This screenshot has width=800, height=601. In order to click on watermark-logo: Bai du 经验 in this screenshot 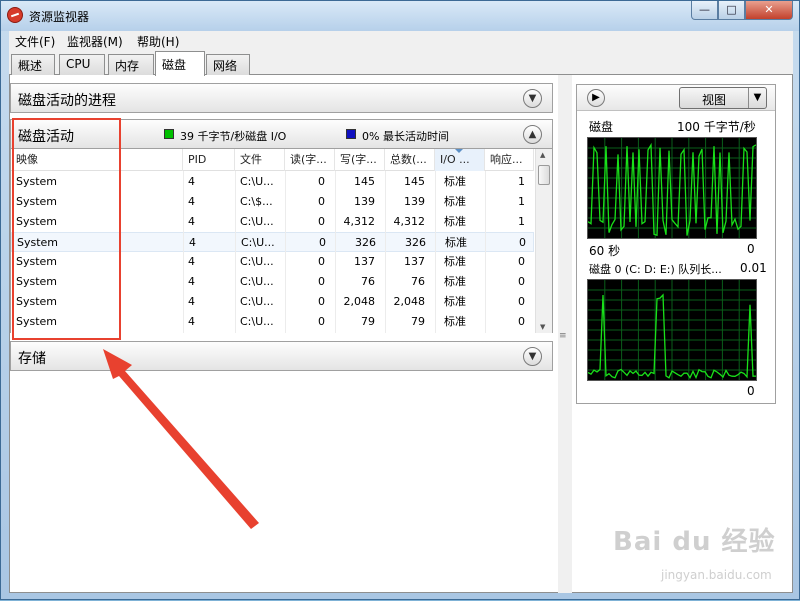, I will do `click(694, 542)`.